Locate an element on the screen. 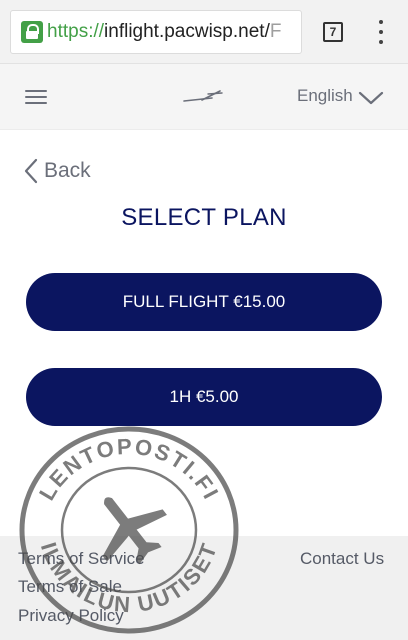  hamburger-menu-icon is located at coordinates (36, 97).